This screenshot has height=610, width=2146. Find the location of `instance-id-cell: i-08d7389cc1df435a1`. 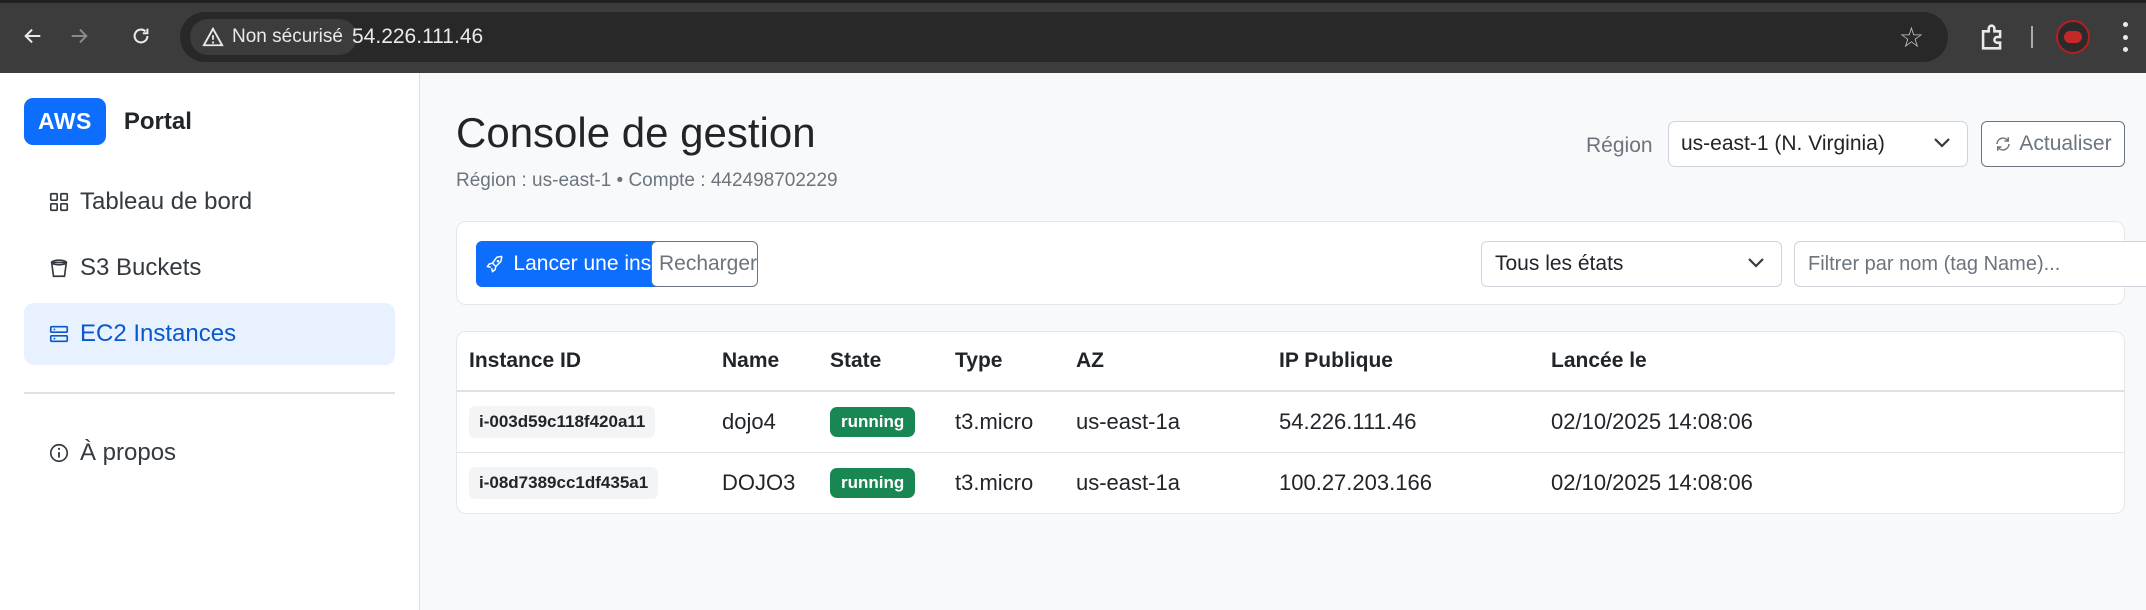

instance-id-cell: i-08d7389cc1df435a1 is located at coordinates (583, 482).